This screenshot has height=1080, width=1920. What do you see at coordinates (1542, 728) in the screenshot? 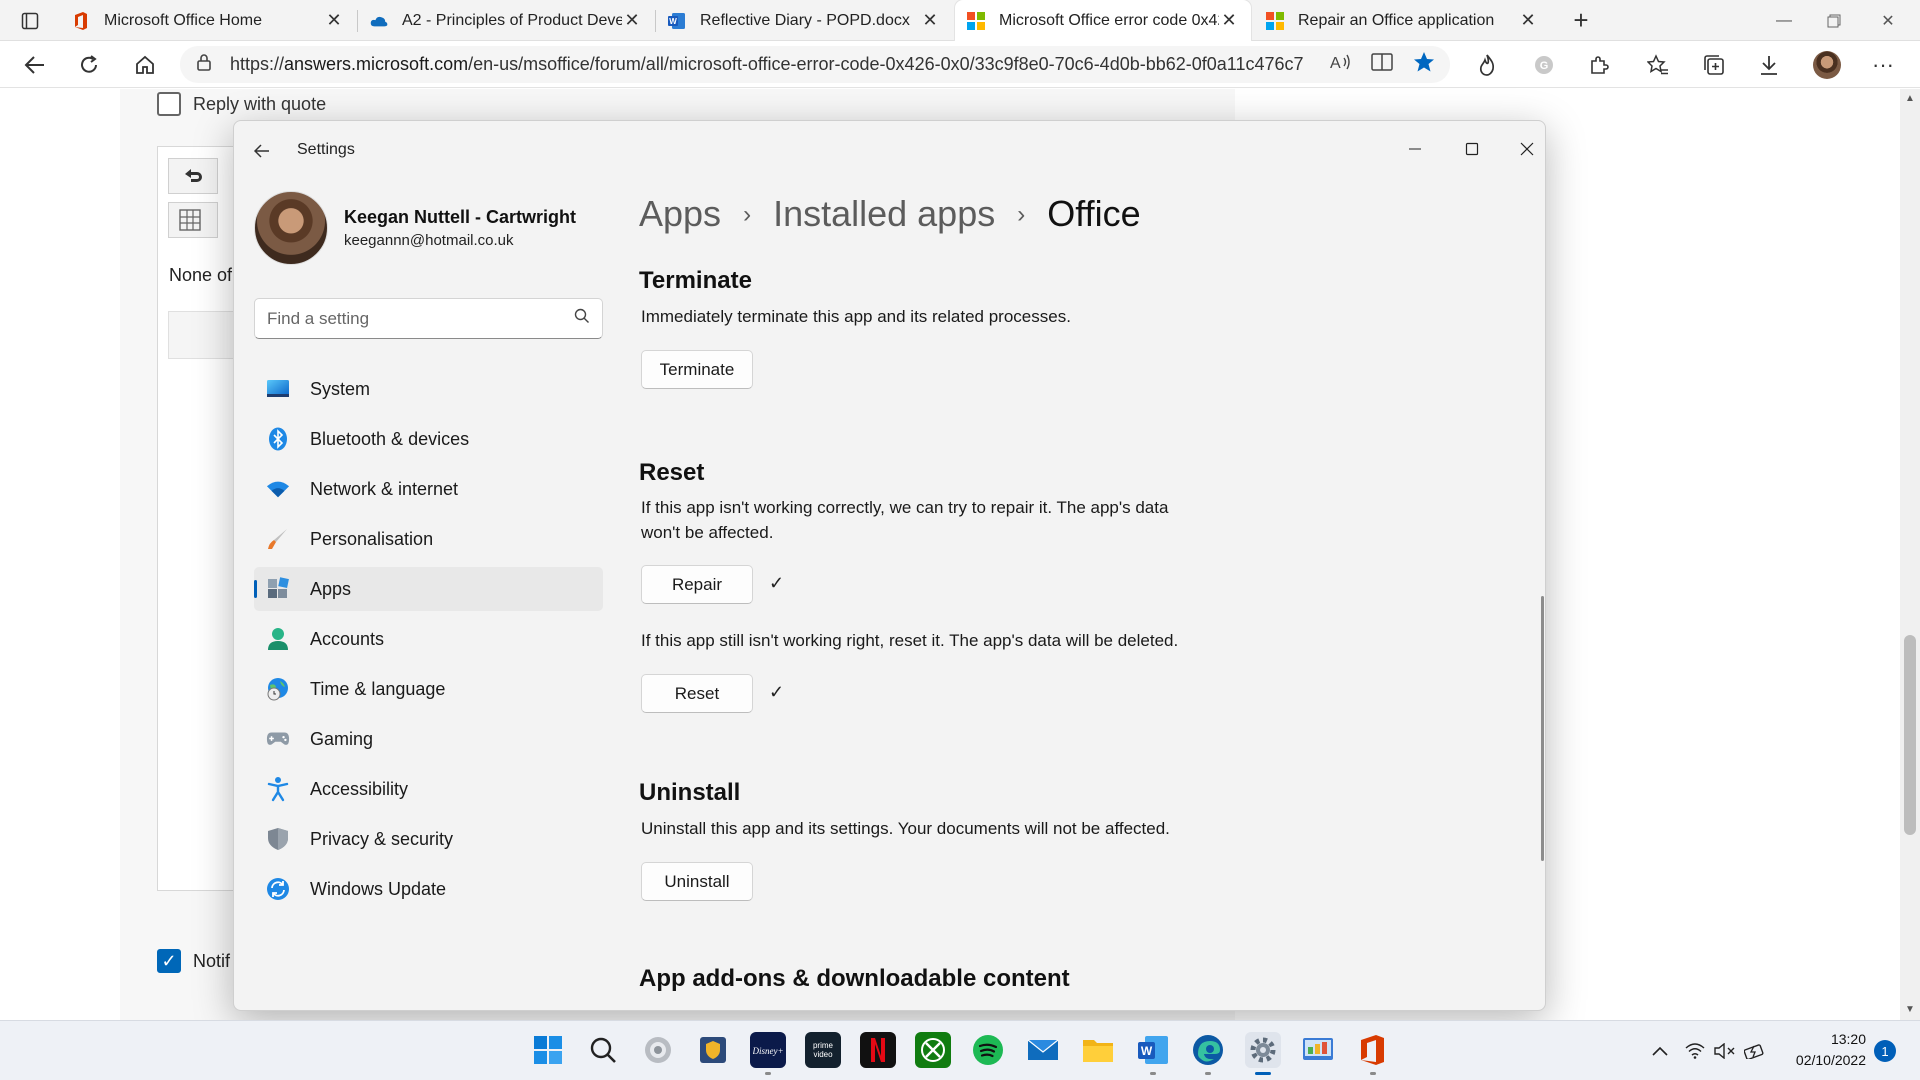
I see `settings-scrollbar` at bounding box center [1542, 728].